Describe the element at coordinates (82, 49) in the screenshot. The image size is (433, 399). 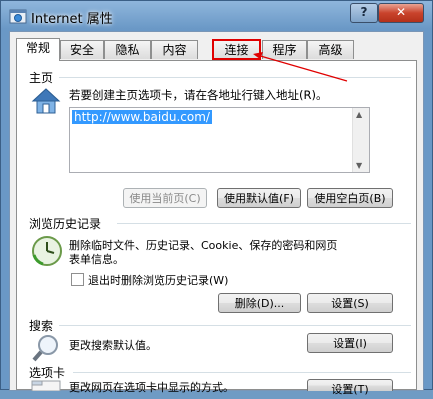
I see `tab-security: 安全` at that location.